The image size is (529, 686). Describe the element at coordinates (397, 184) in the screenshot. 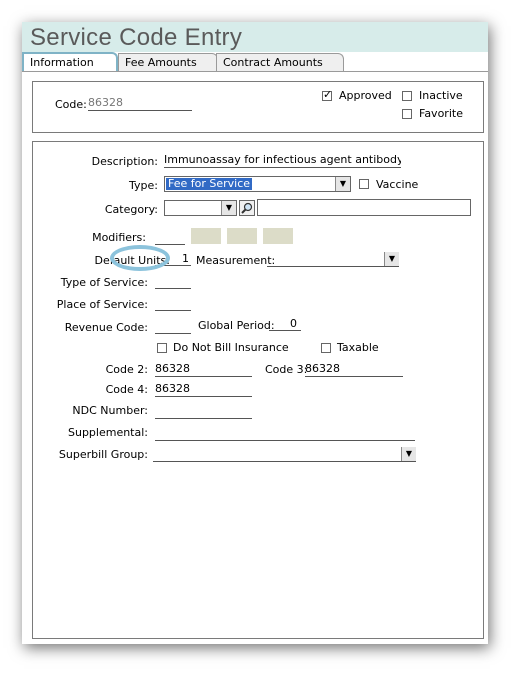

I see `vaccine-label: Vaccine` at that location.